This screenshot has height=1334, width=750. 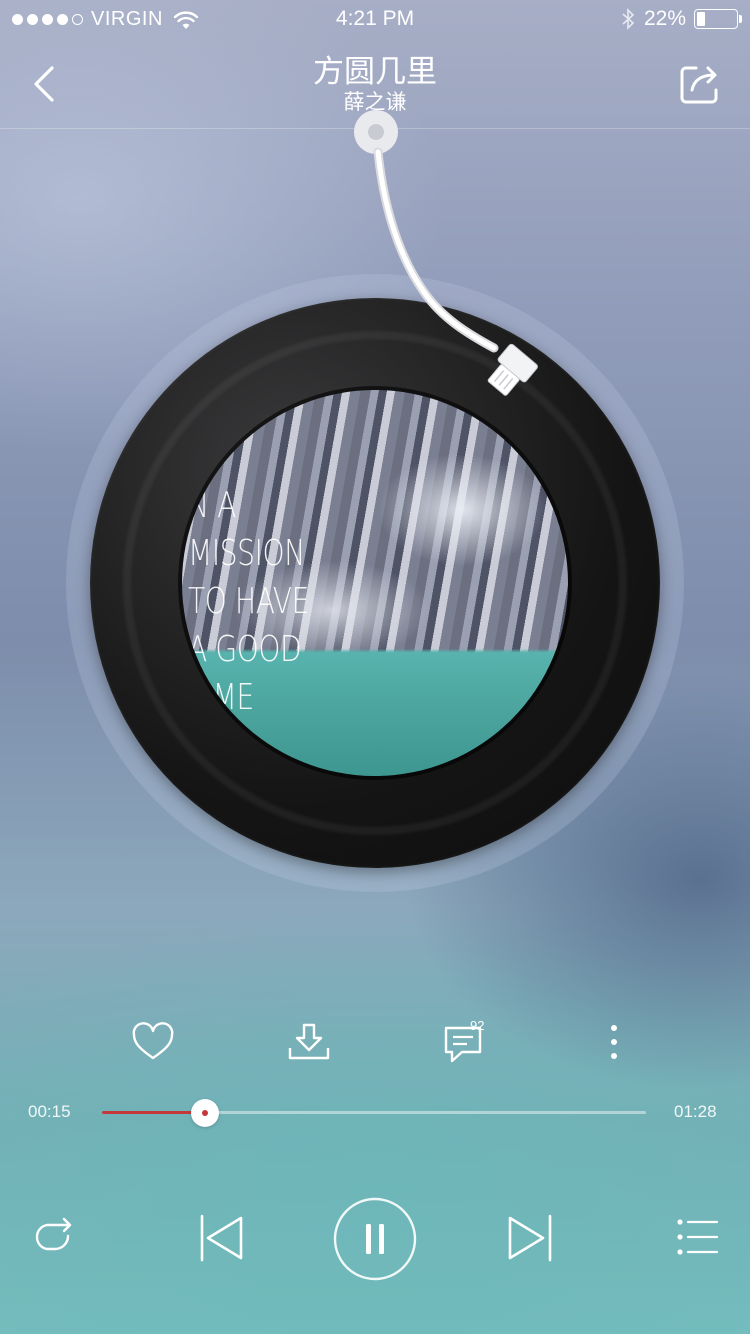 I want to click on playlist-button, so click(x=697, y=1237).